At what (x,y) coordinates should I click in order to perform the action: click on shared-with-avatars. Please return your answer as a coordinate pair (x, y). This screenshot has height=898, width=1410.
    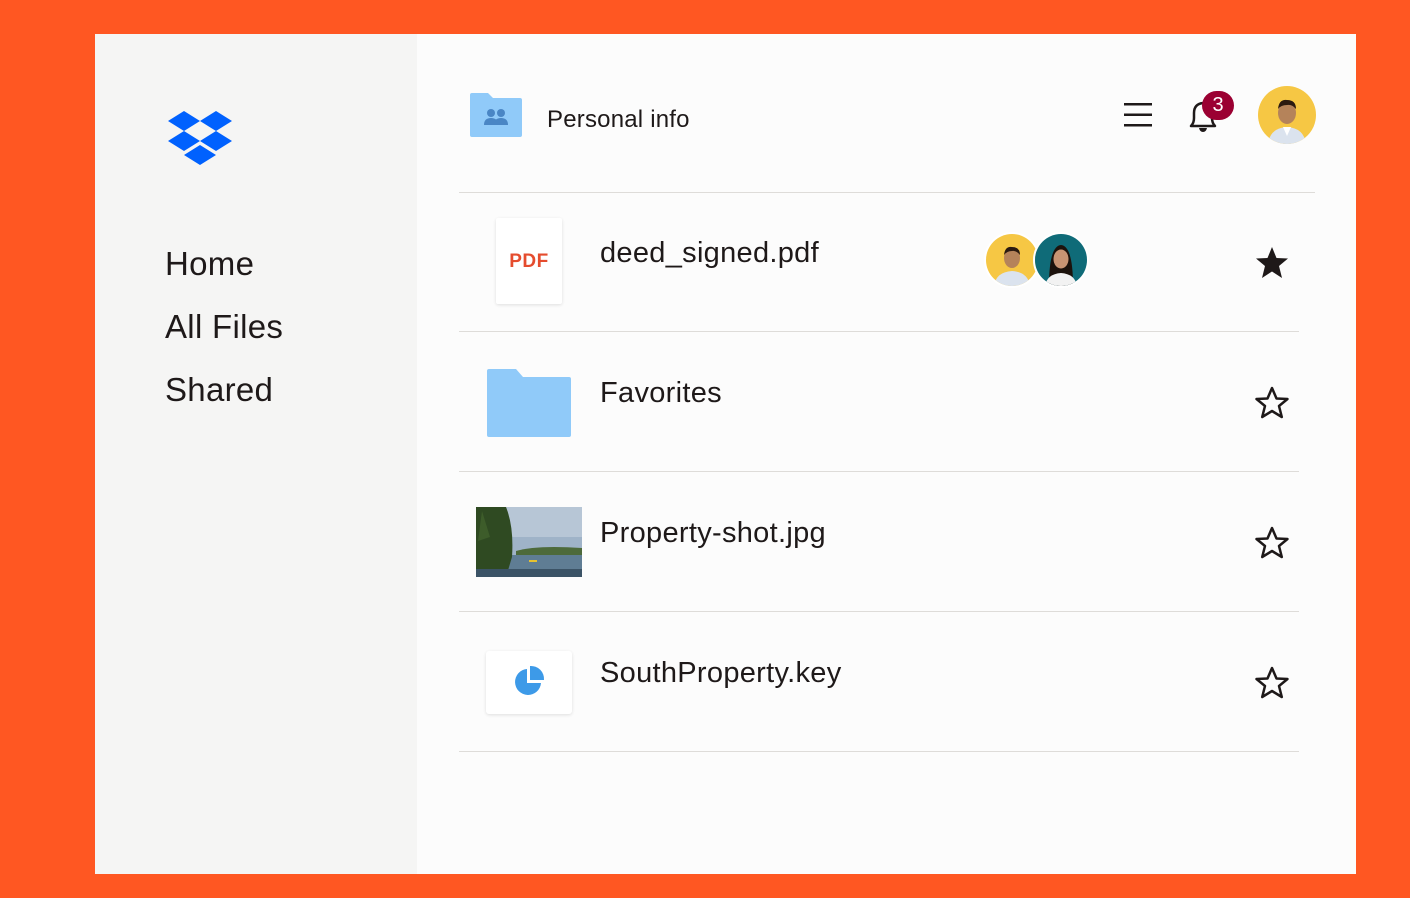
    Looking at the image, I should click on (1039, 261).